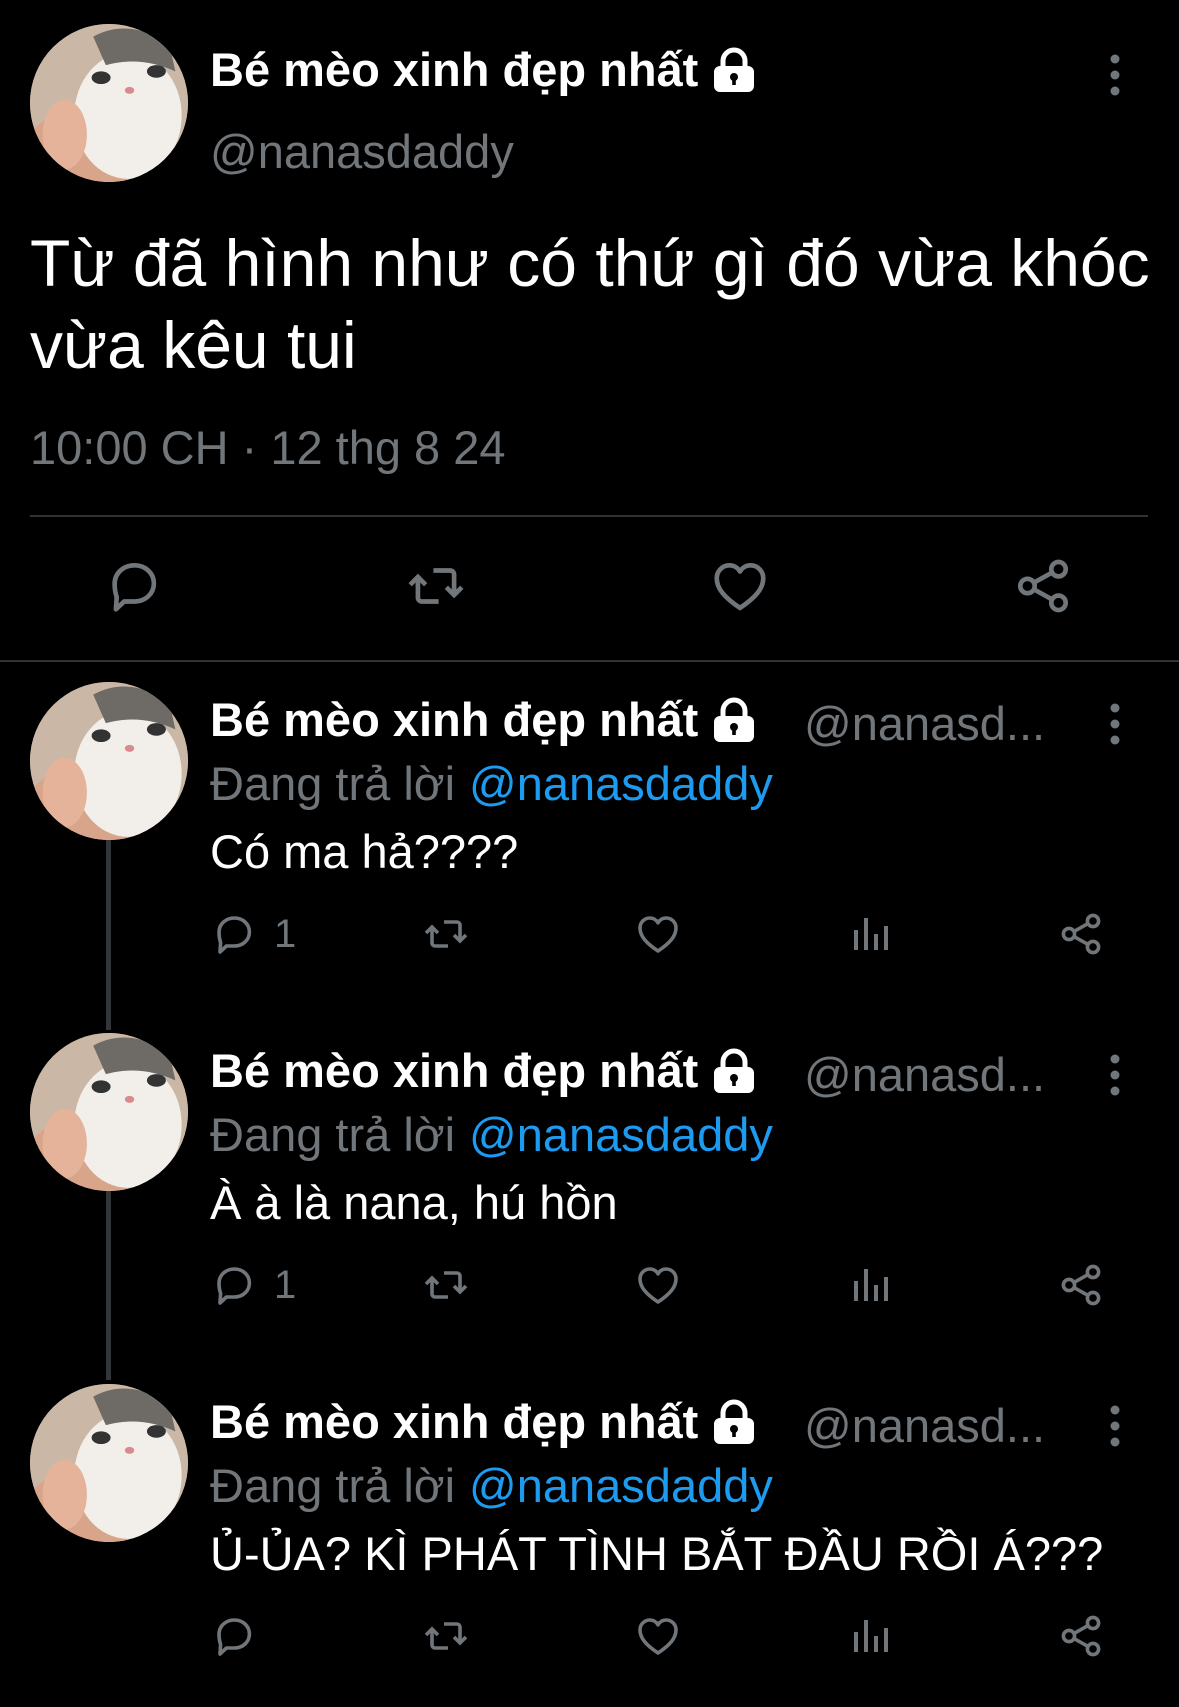  Describe the element at coordinates (362, 151) in the screenshot. I see `author-handle: @nanasdaddy` at that location.